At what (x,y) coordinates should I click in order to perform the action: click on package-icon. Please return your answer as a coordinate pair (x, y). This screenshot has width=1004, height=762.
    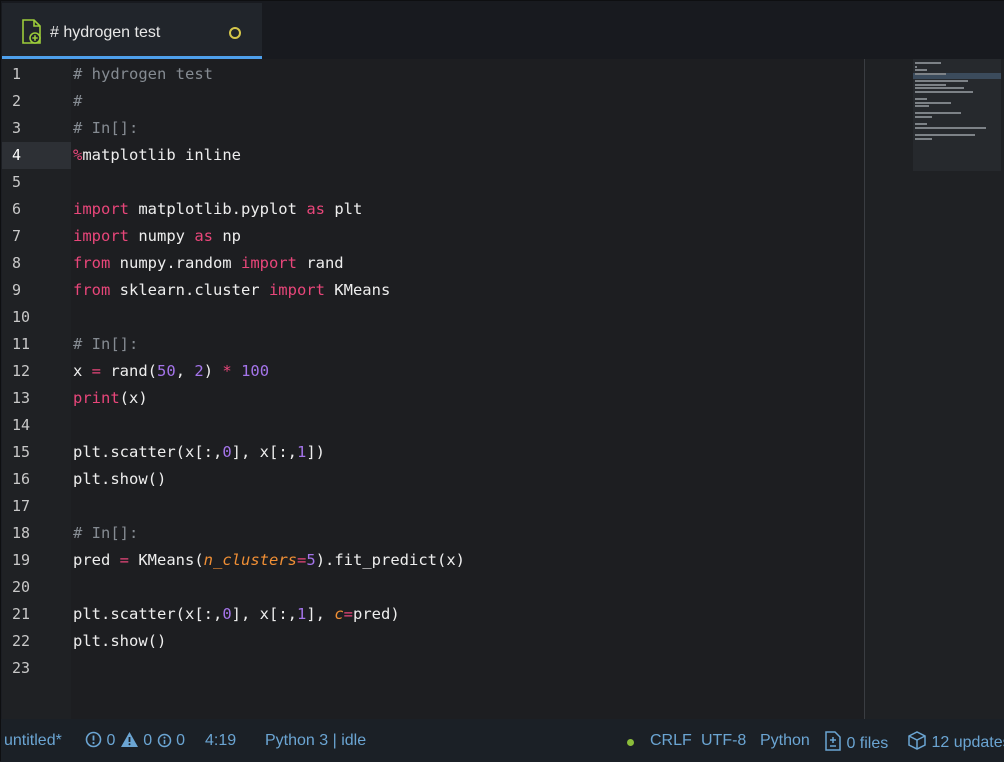
    Looking at the image, I should click on (917, 740).